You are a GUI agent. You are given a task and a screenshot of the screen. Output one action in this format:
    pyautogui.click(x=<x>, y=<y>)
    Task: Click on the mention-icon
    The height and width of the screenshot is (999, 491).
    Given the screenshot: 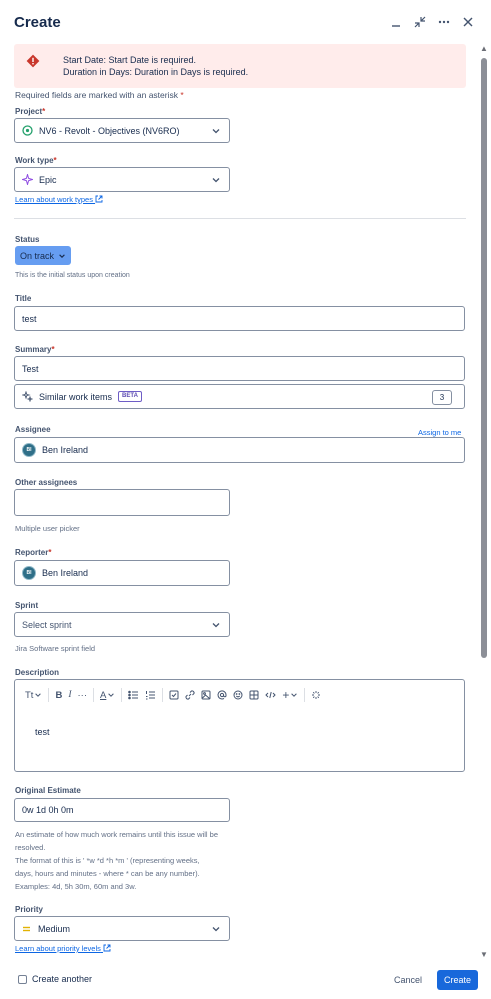 What is the action you would take?
    pyautogui.click(x=222, y=695)
    